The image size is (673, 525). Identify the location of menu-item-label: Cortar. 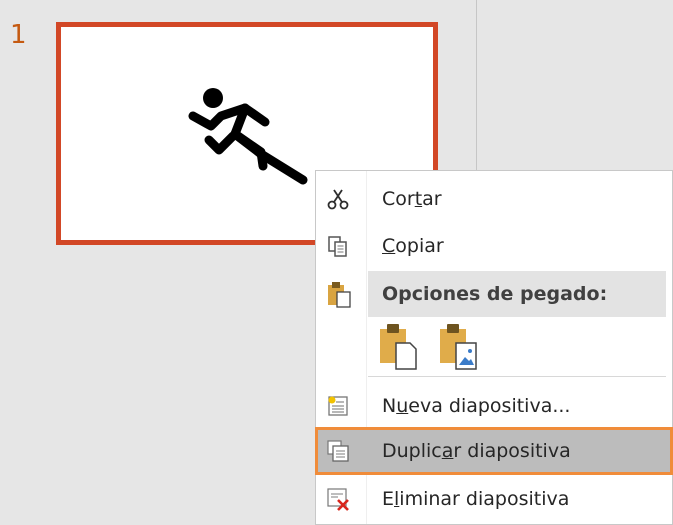
(412, 199).